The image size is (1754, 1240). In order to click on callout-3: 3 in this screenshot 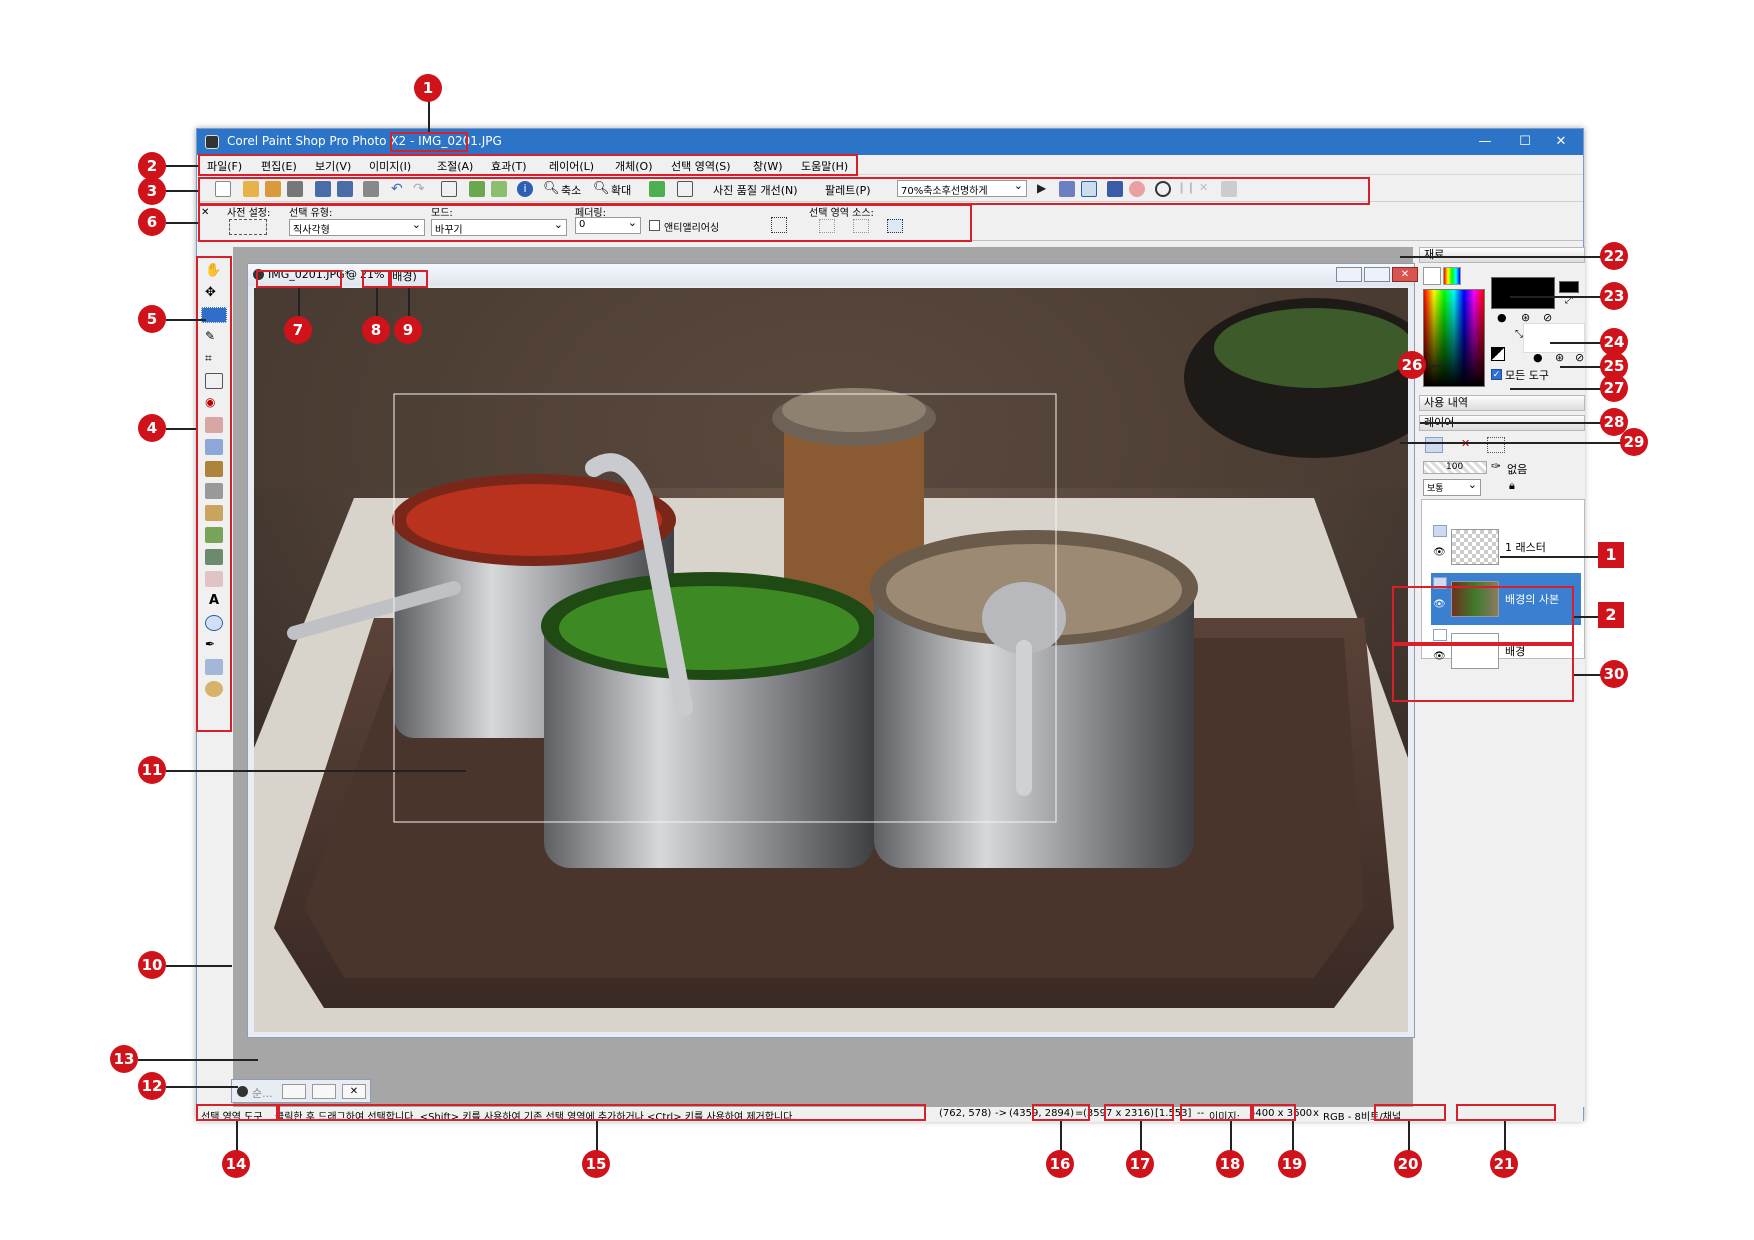, I will do `click(152, 191)`.